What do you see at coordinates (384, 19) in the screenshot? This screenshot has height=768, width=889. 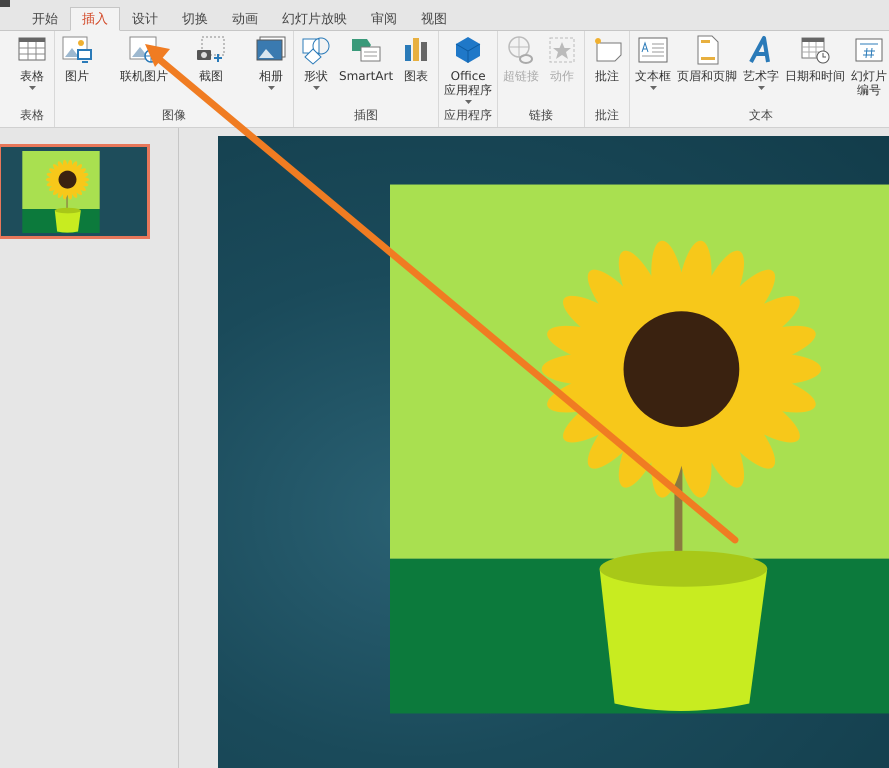 I see `ribbon-tab: 审阅` at bounding box center [384, 19].